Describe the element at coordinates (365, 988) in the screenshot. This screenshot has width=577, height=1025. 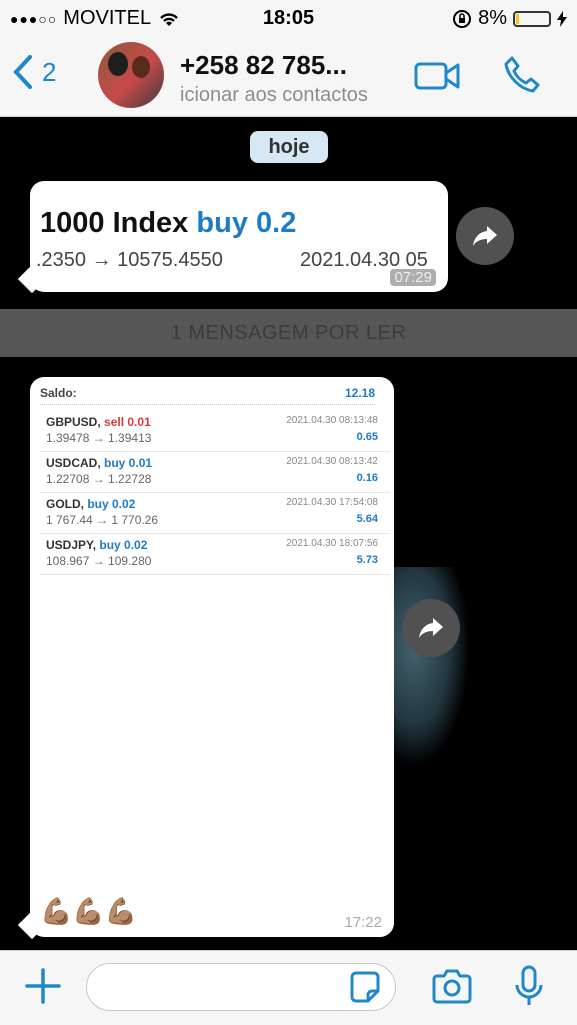
I see `sticker-icon` at that location.